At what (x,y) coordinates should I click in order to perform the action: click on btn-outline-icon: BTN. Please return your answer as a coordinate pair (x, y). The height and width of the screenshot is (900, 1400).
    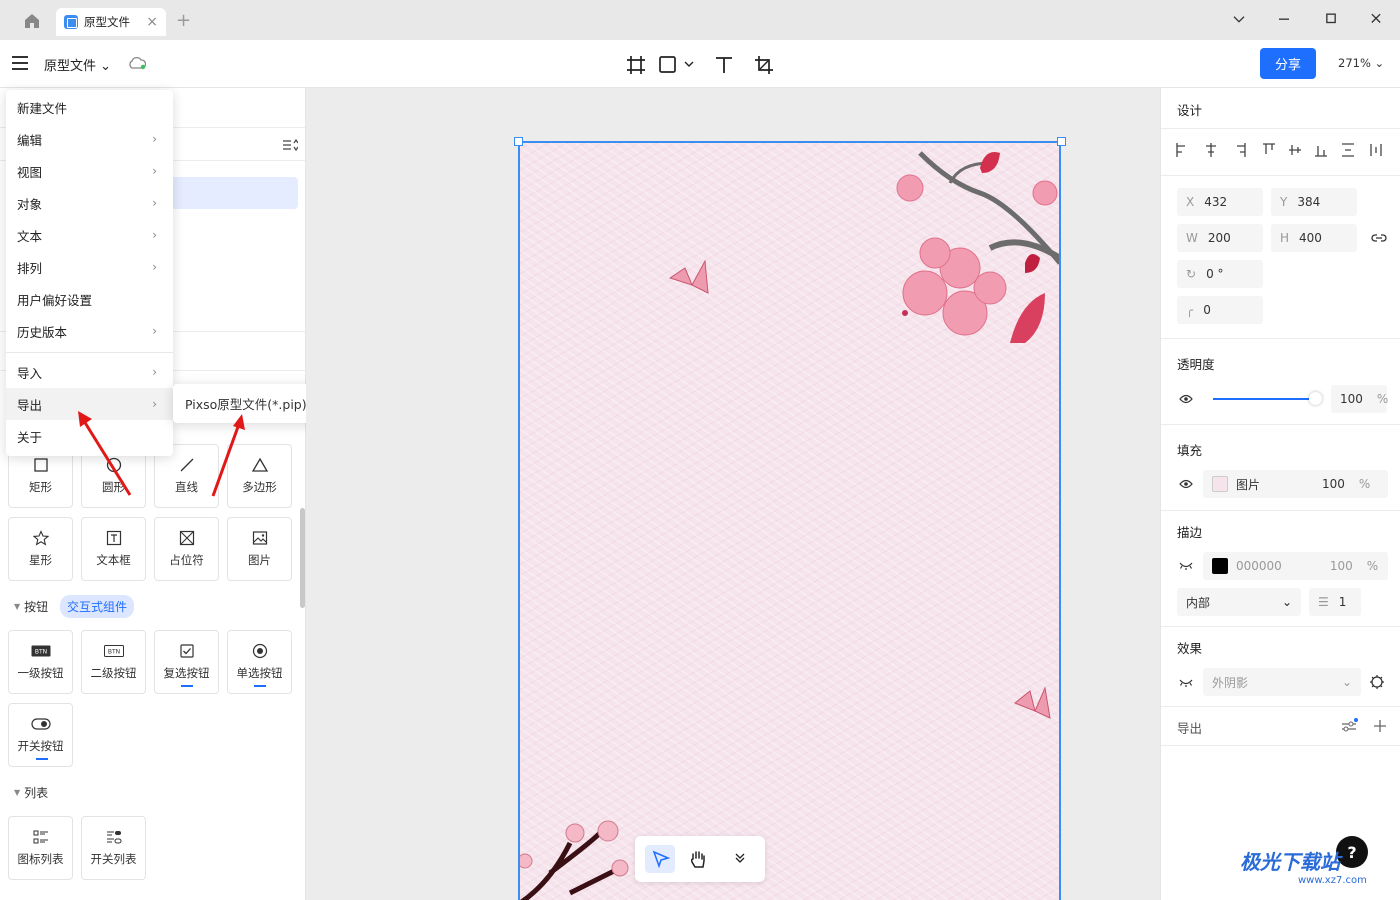
    Looking at the image, I should click on (113, 651).